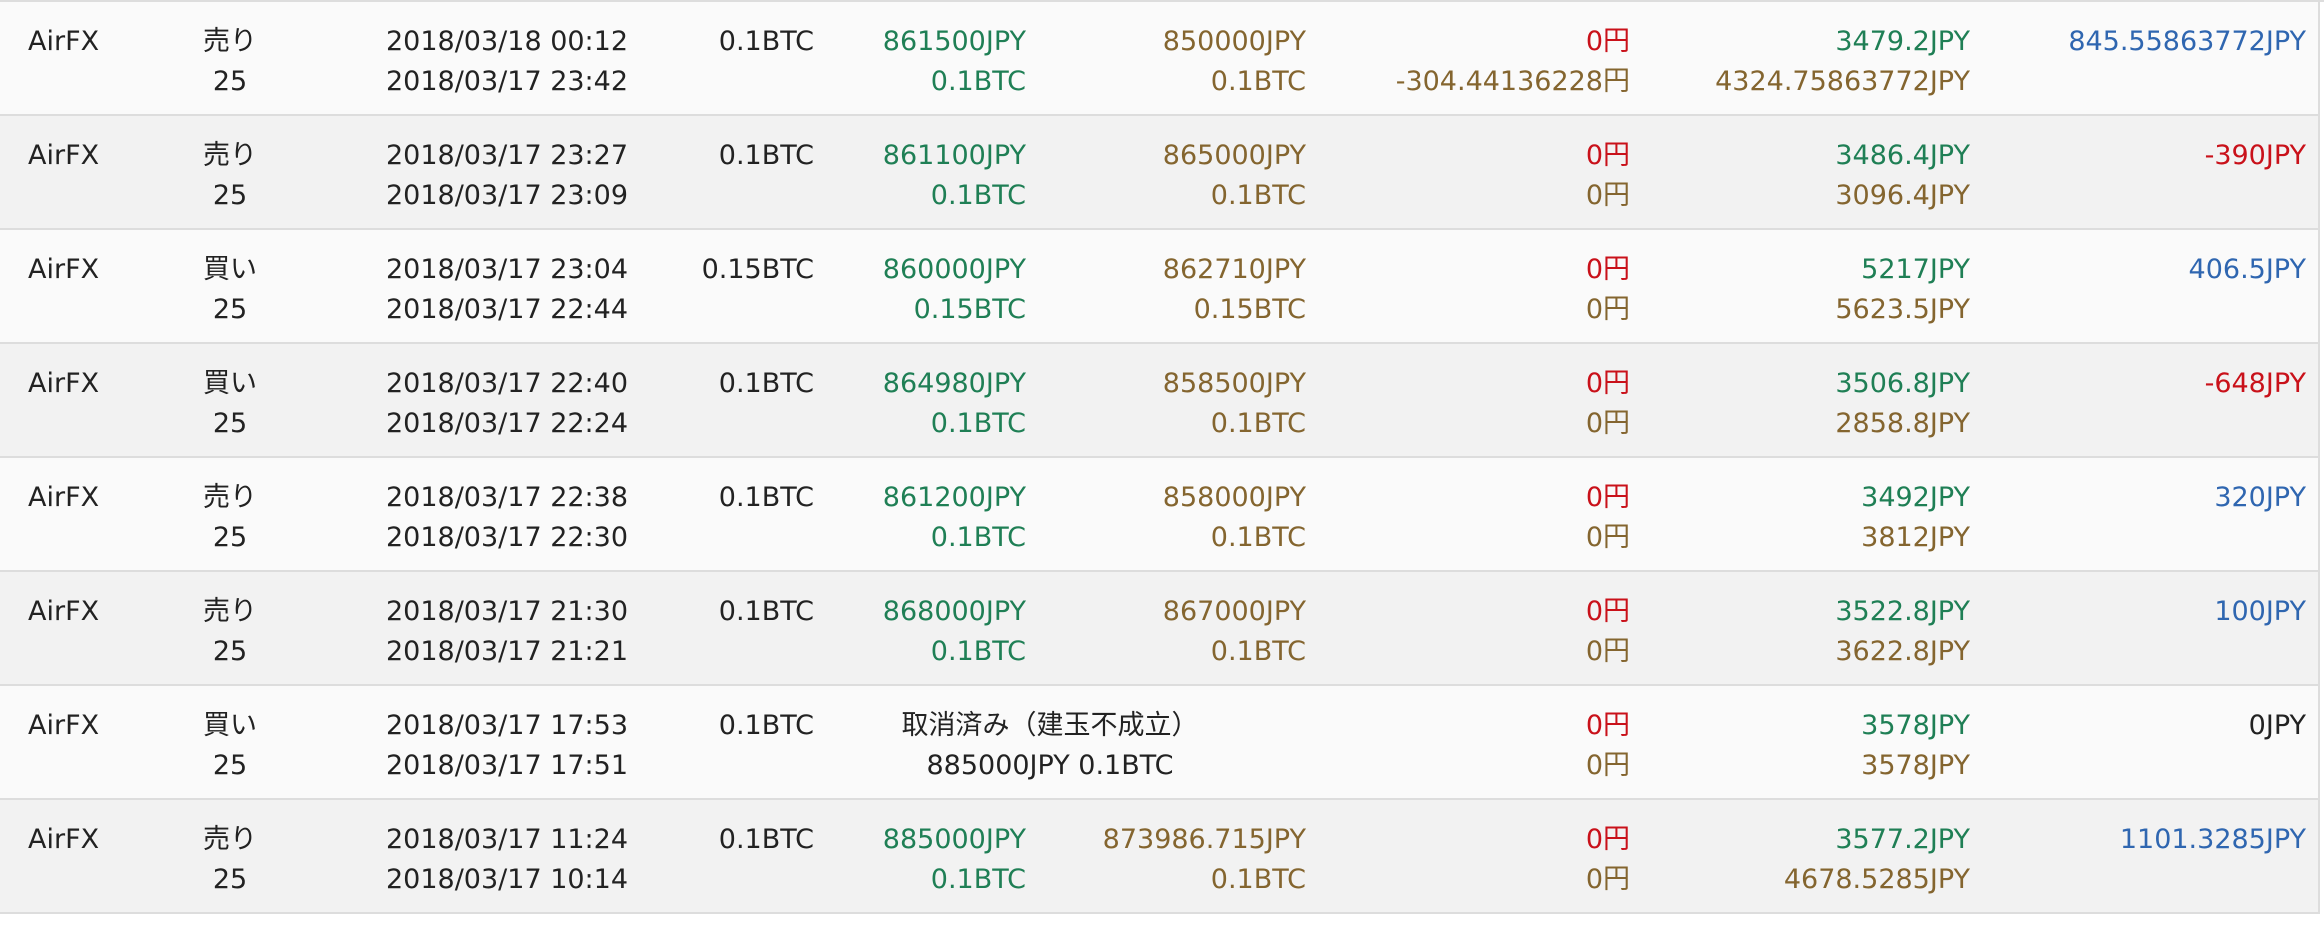 The width and height of the screenshot is (2324, 930). I want to click on profit-loss: -390JPY, so click(2255, 155).